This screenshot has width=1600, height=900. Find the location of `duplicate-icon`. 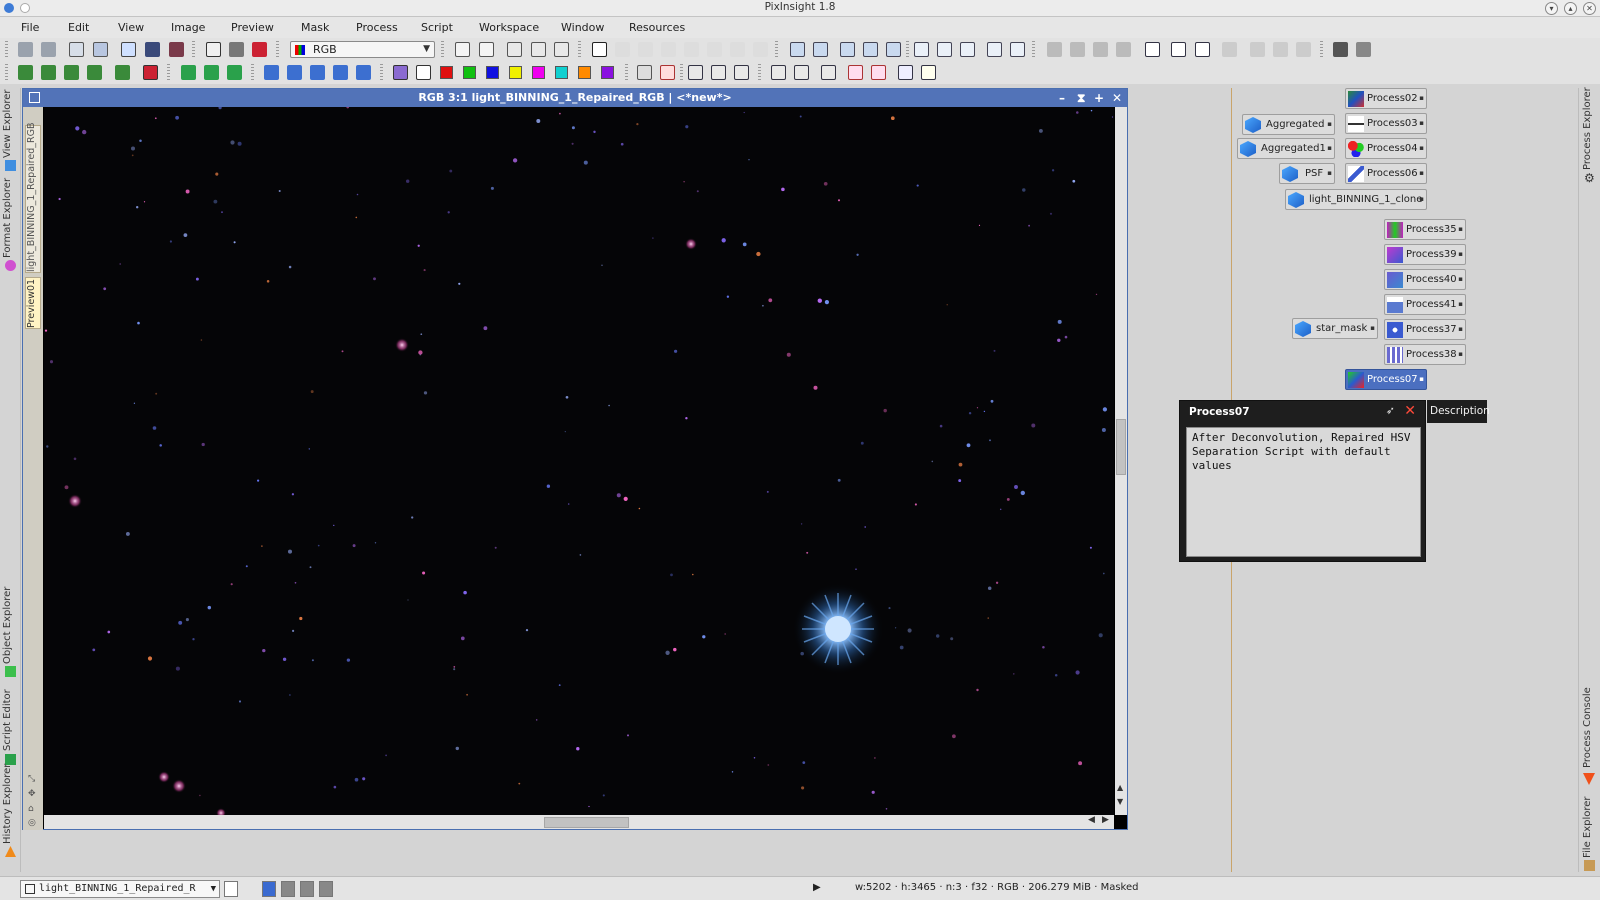

duplicate-icon is located at coordinates (76, 49).